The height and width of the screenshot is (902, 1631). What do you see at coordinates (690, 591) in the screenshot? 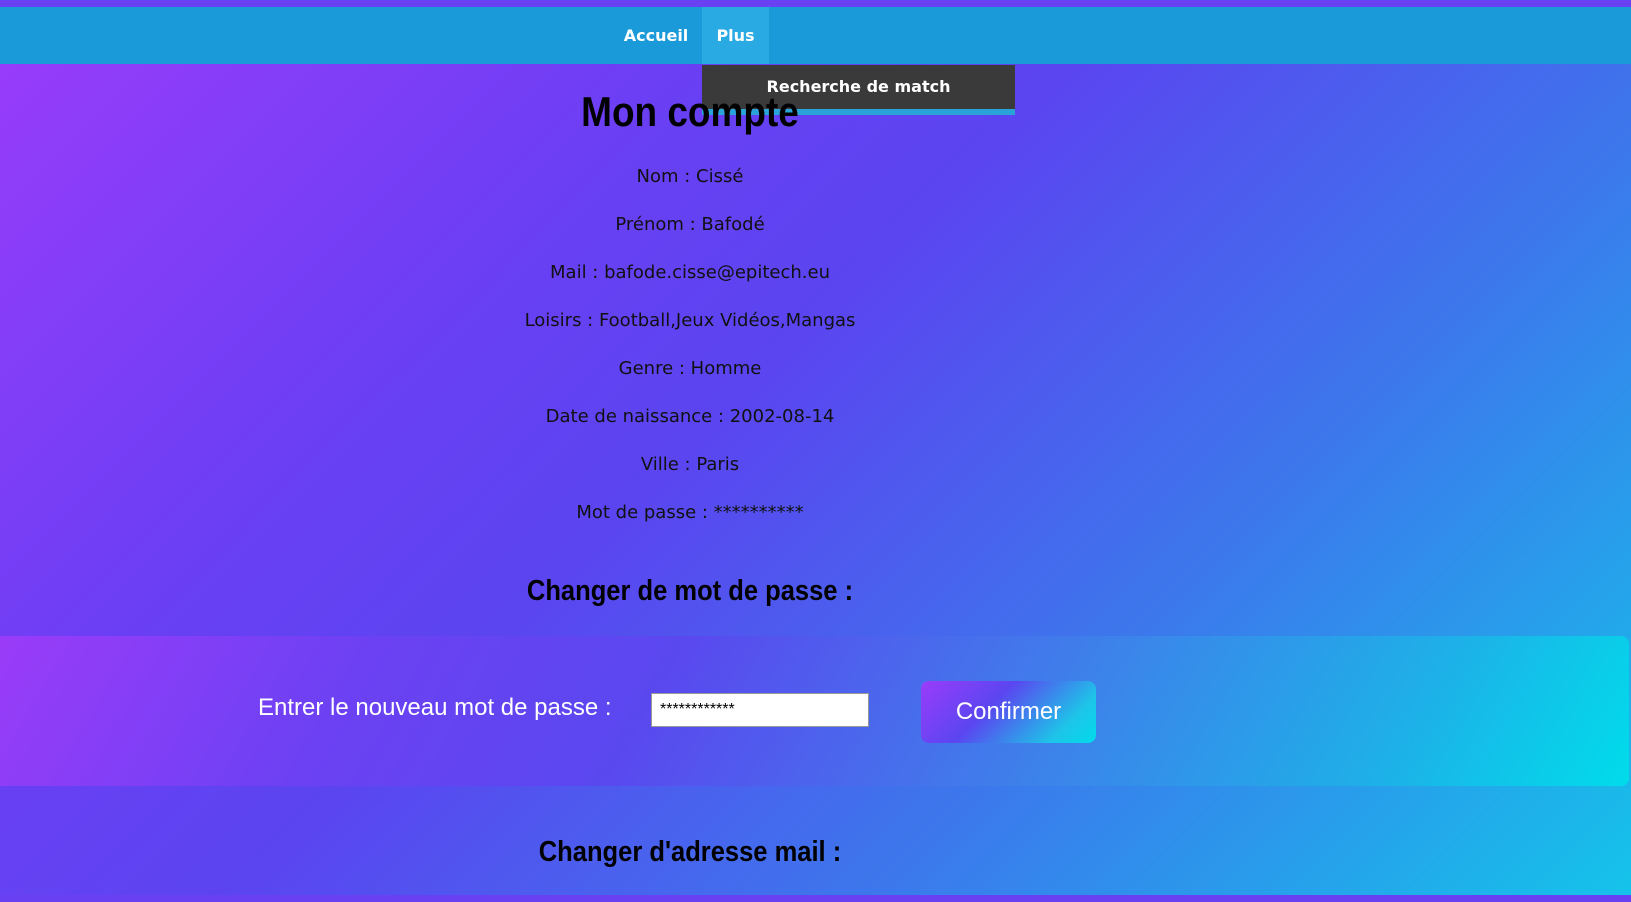
I see `change-password-heading: Changer de mot de passe :` at bounding box center [690, 591].